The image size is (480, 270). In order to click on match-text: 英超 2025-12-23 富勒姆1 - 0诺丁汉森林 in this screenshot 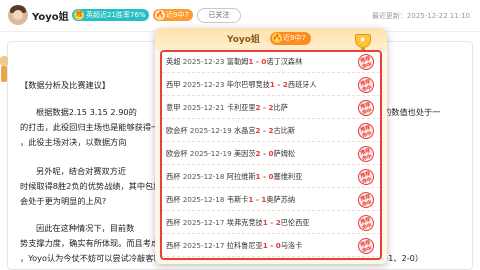, I will do `click(234, 62)`.